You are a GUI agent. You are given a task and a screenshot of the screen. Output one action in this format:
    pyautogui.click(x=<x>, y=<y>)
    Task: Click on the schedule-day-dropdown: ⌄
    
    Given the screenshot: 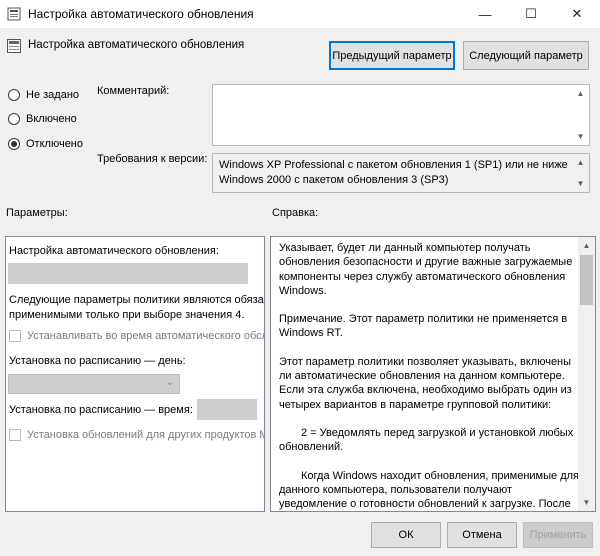 What is the action you would take?
    pyautogui.click(x=94, y=384)
    